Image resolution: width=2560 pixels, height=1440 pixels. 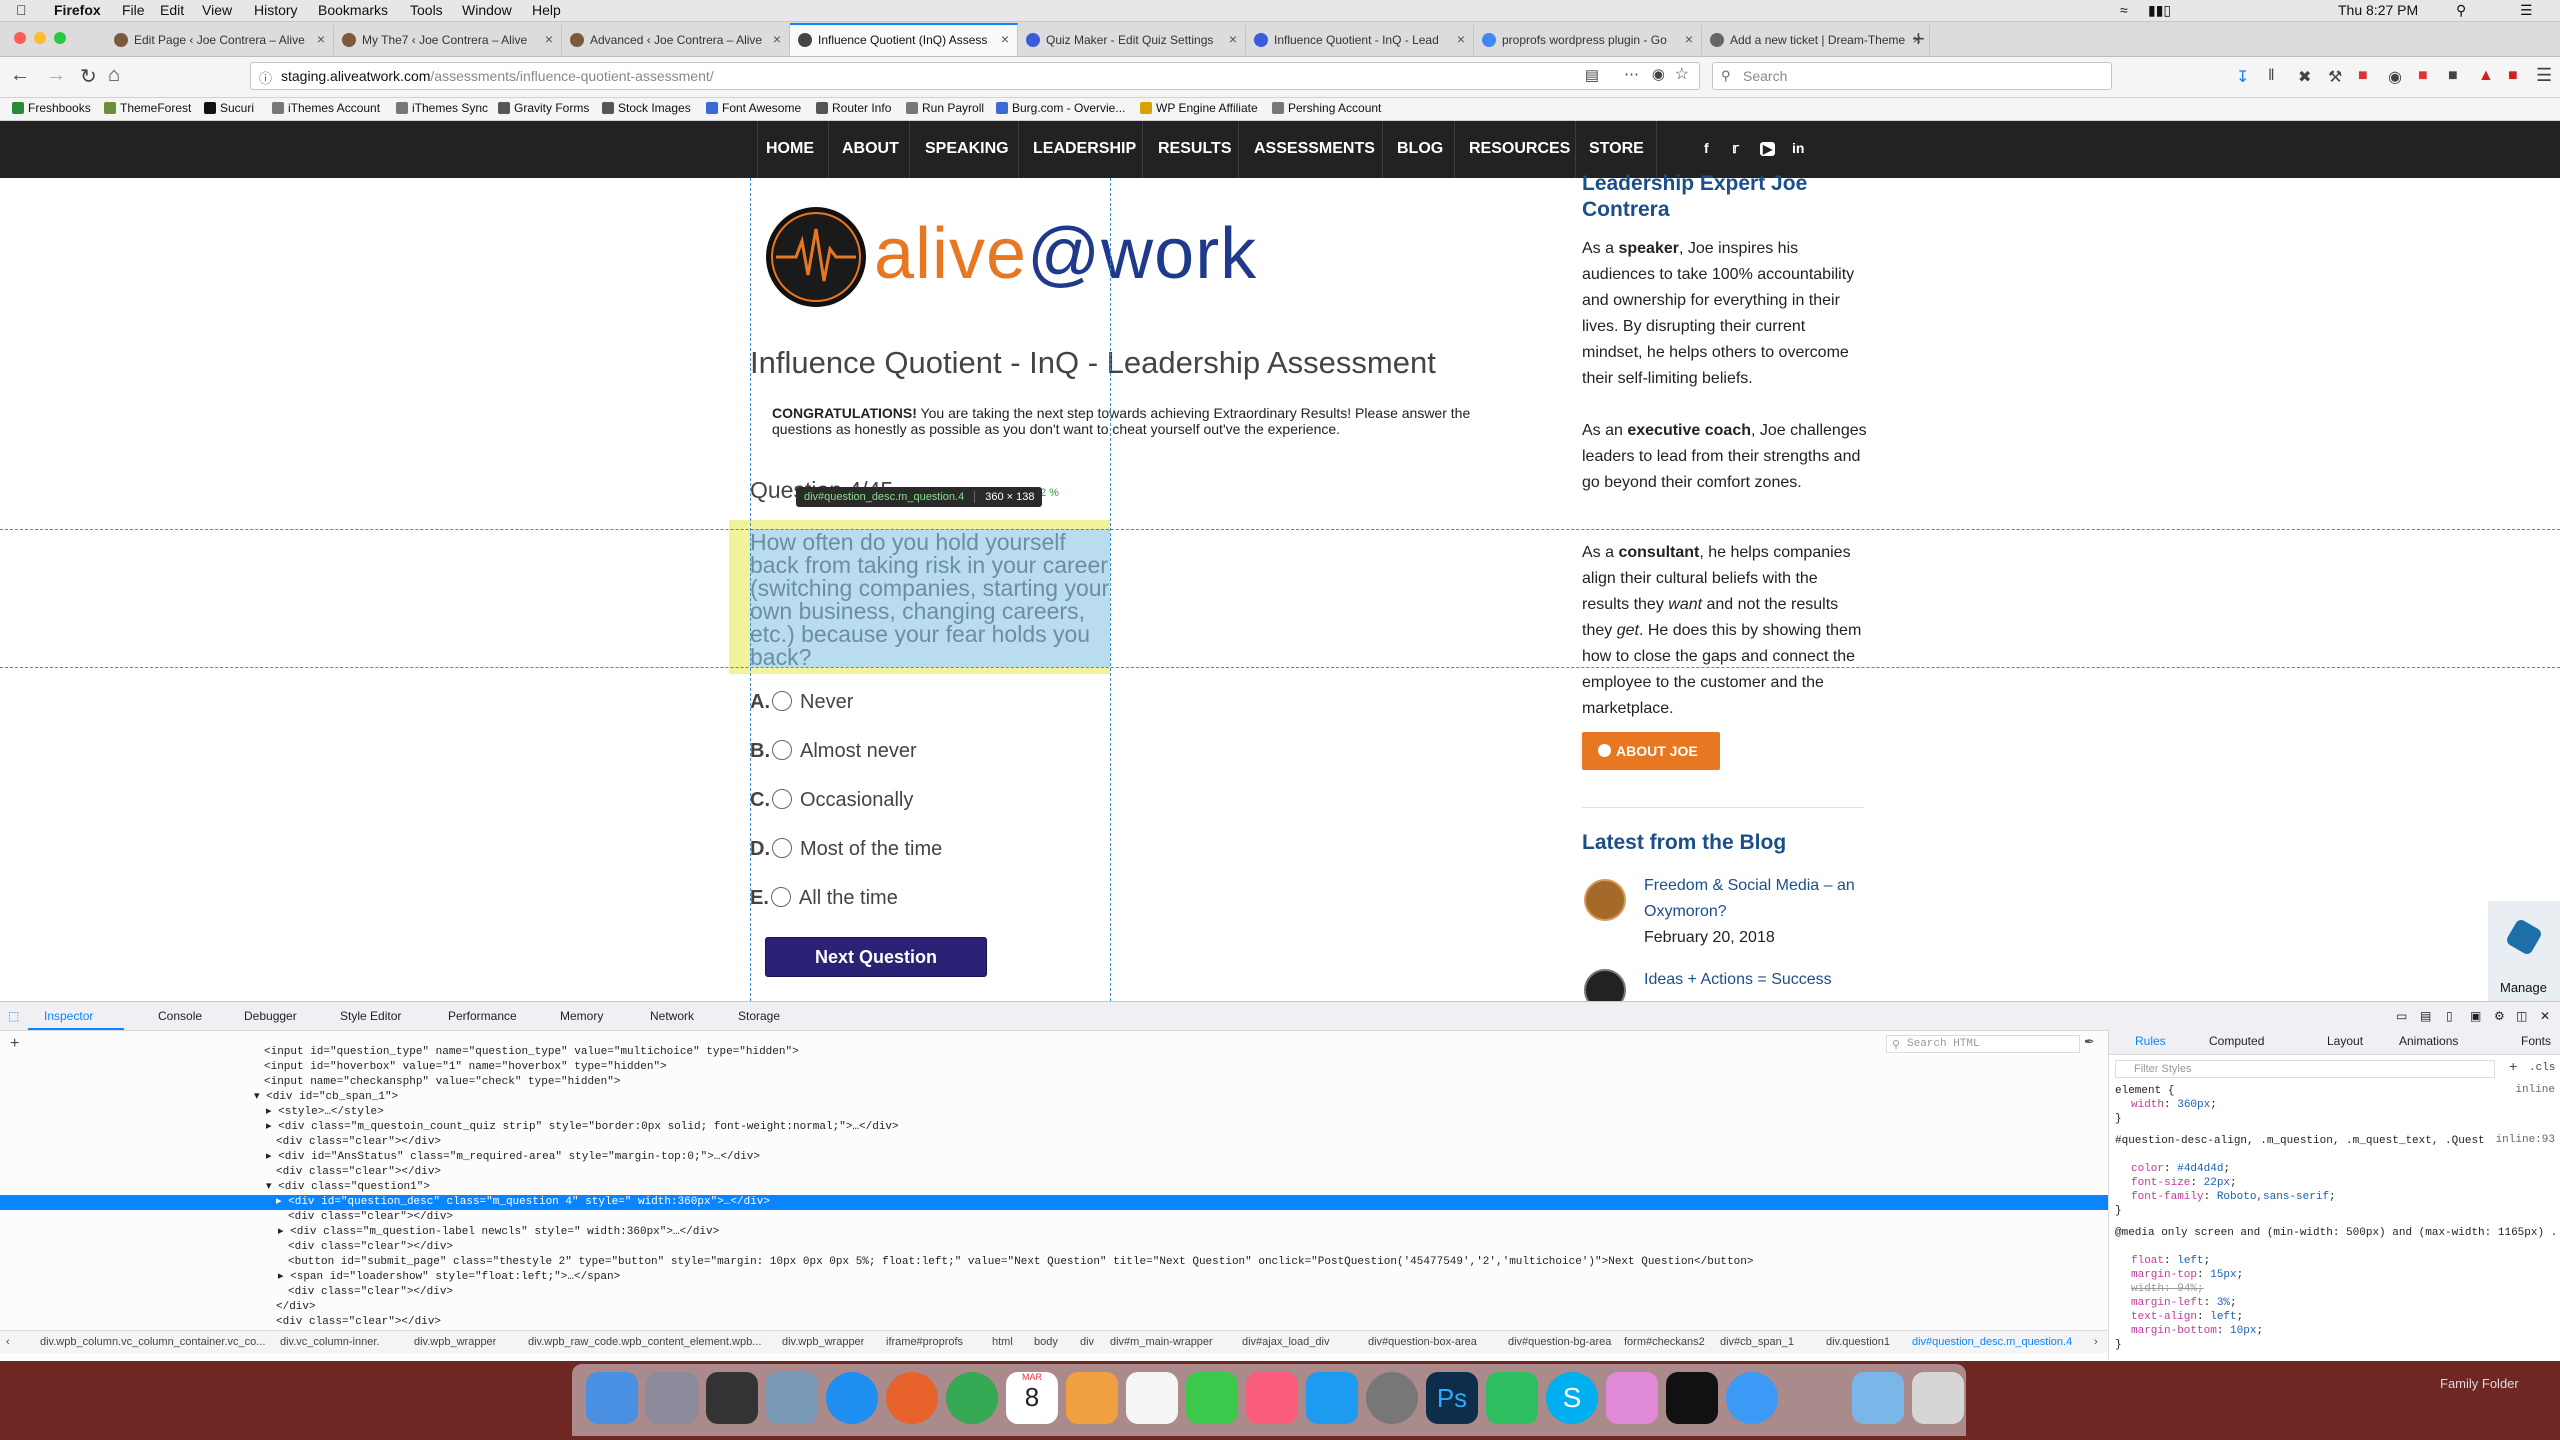 What do you see at coordinates (543, 108) in the screenshot?
I see `bookmark-item: Gravity Forms` at bounding box center [543, 108].